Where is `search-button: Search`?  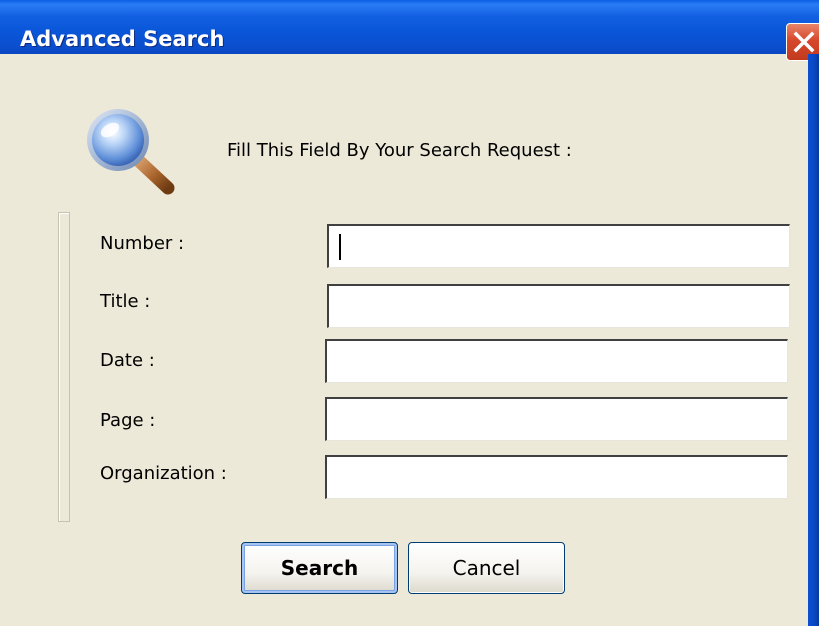 search-button: Search is located at coordinates (319, 568).